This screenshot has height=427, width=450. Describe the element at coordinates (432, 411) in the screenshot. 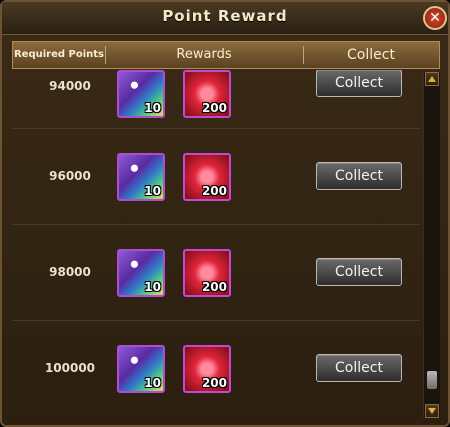

I see `scroll-down-arrow-icon` at that location.